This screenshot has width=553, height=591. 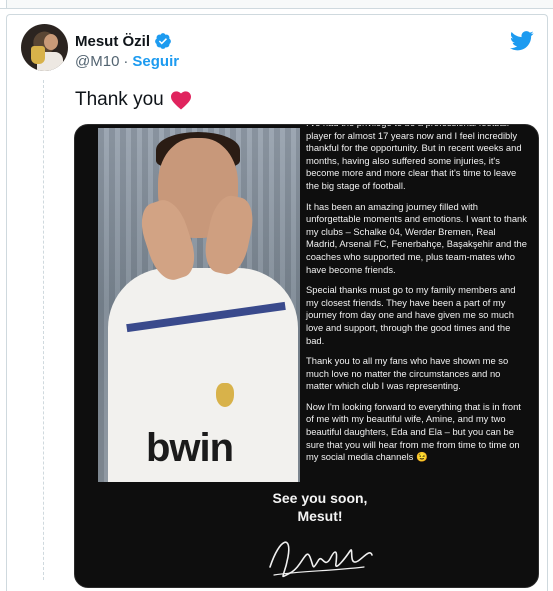 I want to click on tweet-text: Thank you, so click(x=133, y=100).